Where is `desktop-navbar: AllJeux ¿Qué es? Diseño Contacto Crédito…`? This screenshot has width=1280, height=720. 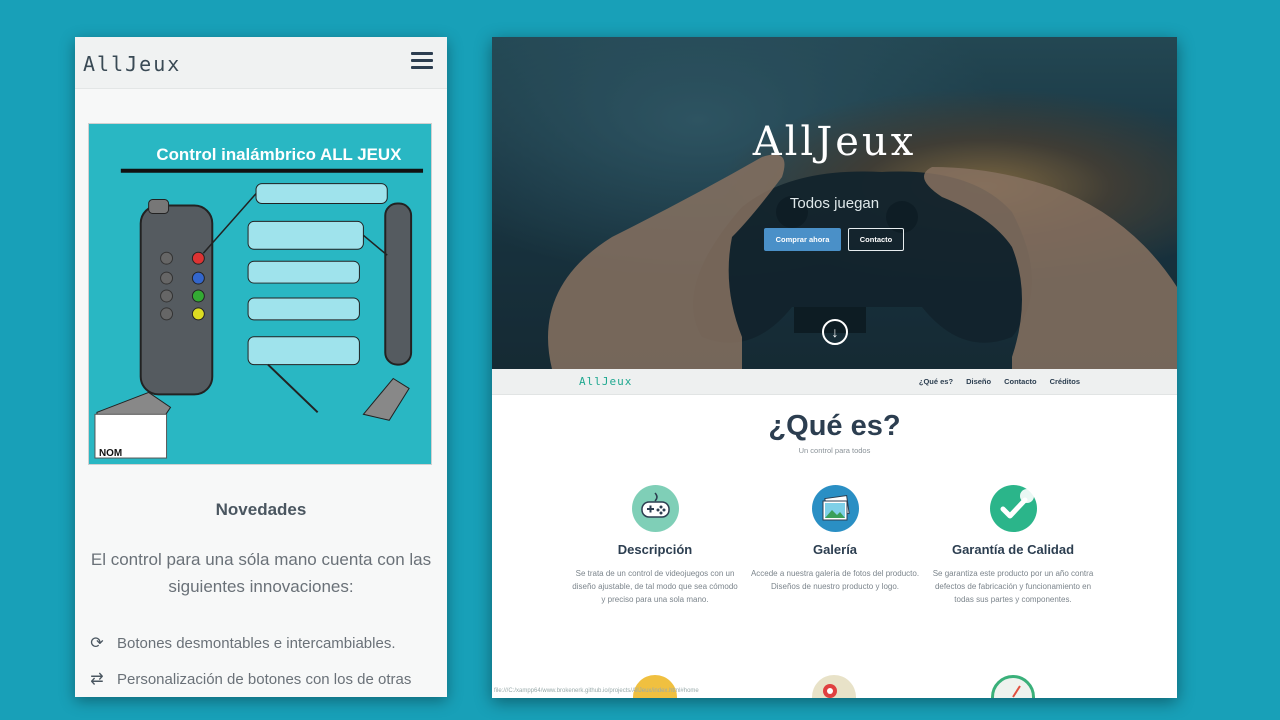 desktop-navbar: AllJeux ¿Qué es? Diseño Contacto Crédito… is located at coordinates (834, 382).